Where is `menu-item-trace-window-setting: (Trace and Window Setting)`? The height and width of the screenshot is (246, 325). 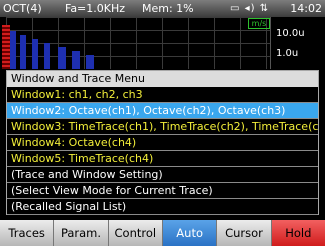 menu-item-trace-window-setting: (Trace and Window Setting) is located at coordinates (162, 175).